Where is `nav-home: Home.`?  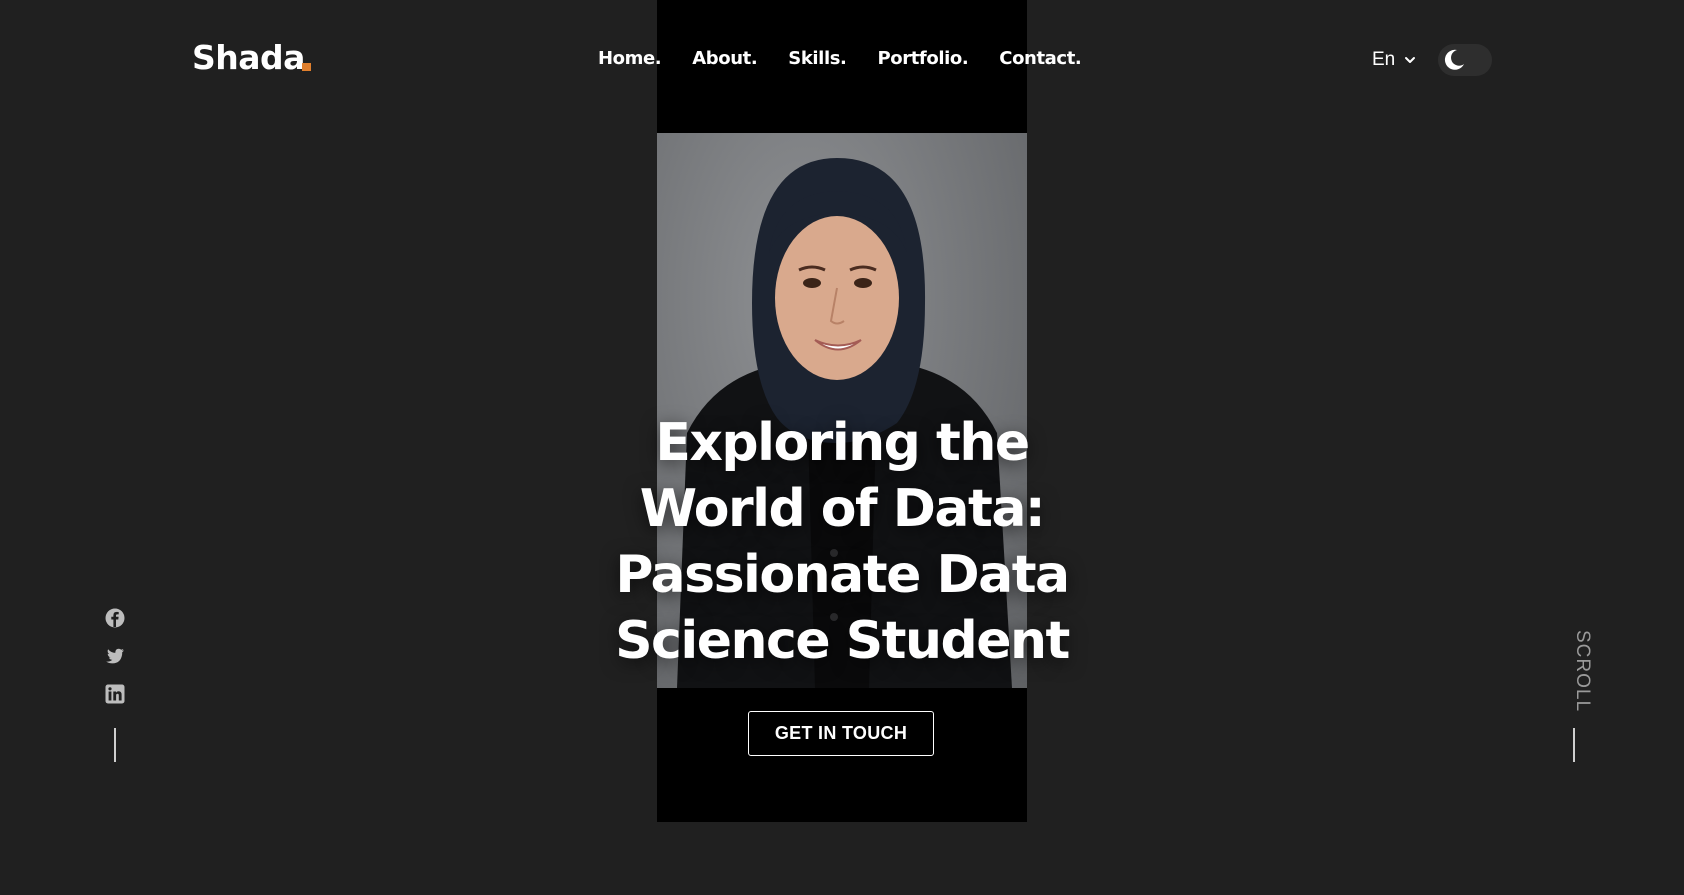 nav-home: Home. is located at coordinates (630, 58).